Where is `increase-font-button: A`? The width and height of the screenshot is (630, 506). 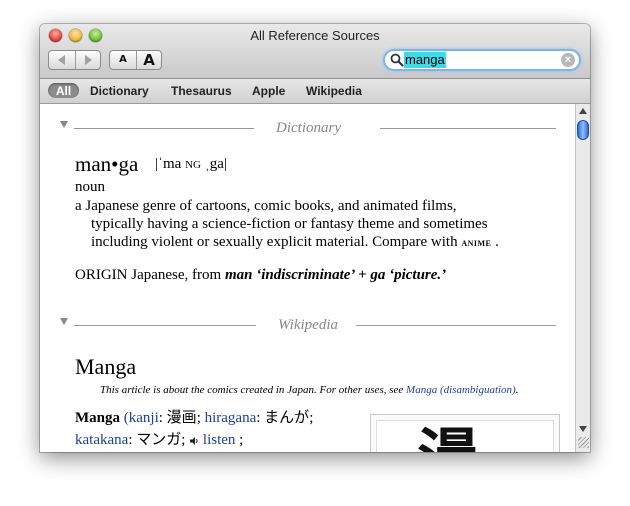 increase-font-button: A is located at coordinates (149, 60).